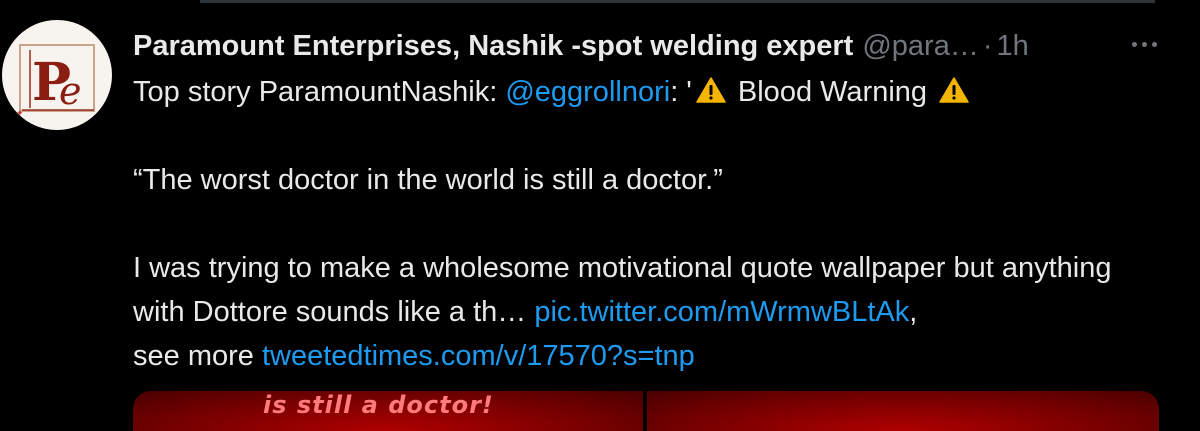 The height and width of the screenshot is (431, 1200). What do you see at coordinates (197, 356) in the screenshot?
I see `see-more-text: see more` at bounding box center [197, 356].